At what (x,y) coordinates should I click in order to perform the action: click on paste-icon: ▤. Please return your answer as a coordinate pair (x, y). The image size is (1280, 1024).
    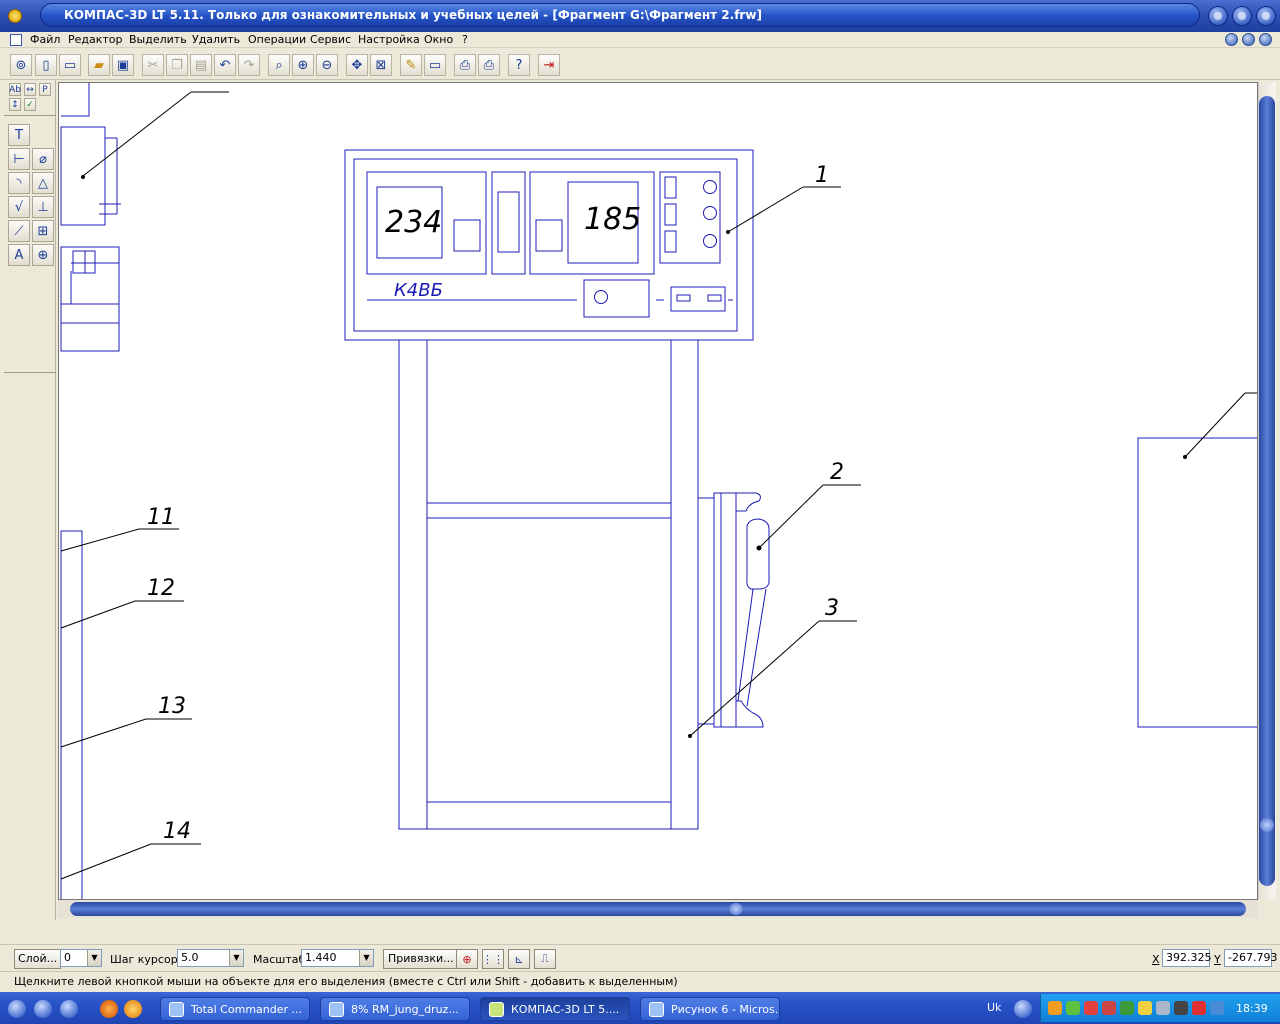
    Looking at the image, I should click on (201, 65).